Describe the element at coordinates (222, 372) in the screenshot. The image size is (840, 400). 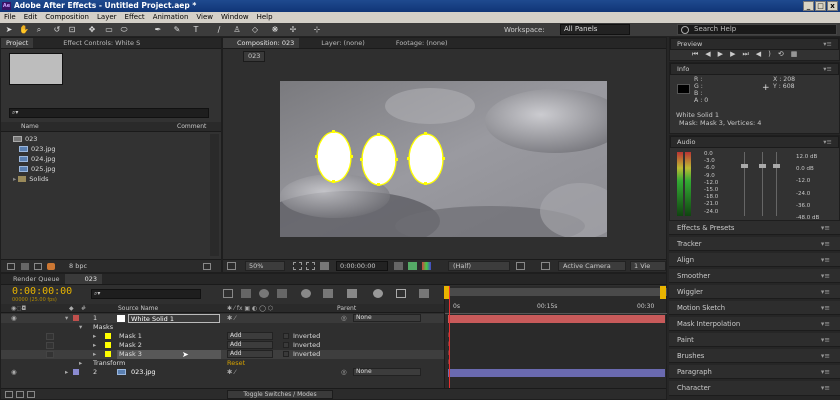
I see `layer-row-023-jpg: ◉ ▸ 2 023.jpg ✱ ⁄ ◎ None` at that location.